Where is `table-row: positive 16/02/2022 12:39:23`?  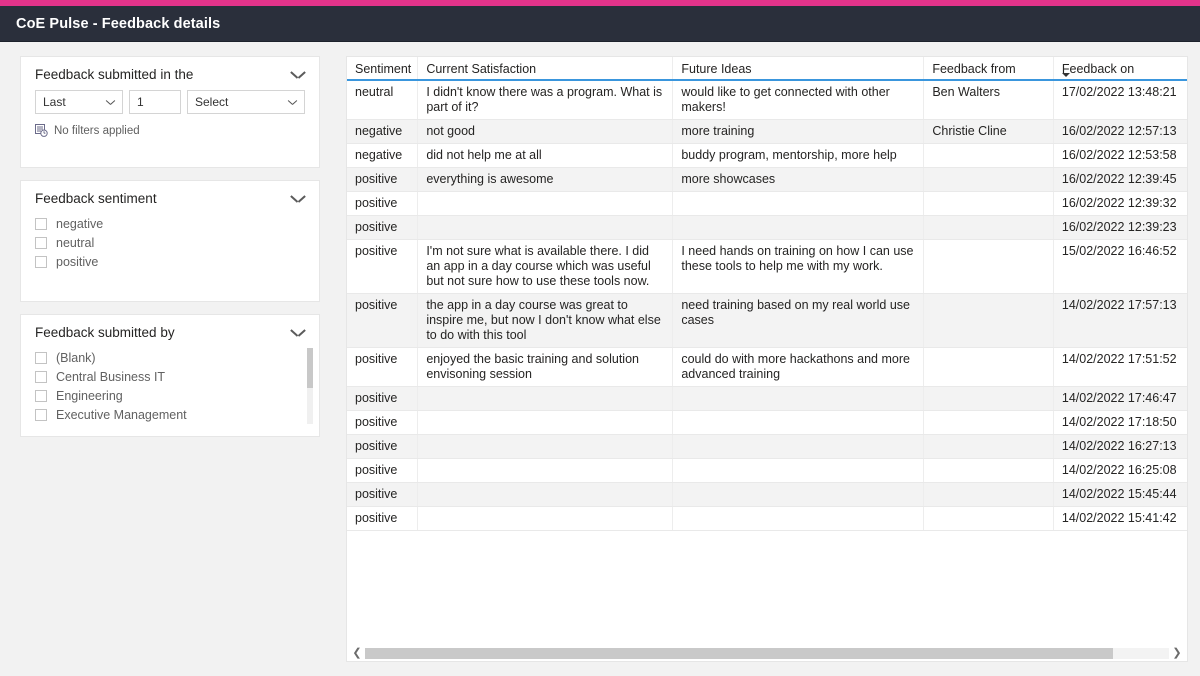
table-row: positive 16/02/2022 12:39:23 is located at coordinates (767, 227).